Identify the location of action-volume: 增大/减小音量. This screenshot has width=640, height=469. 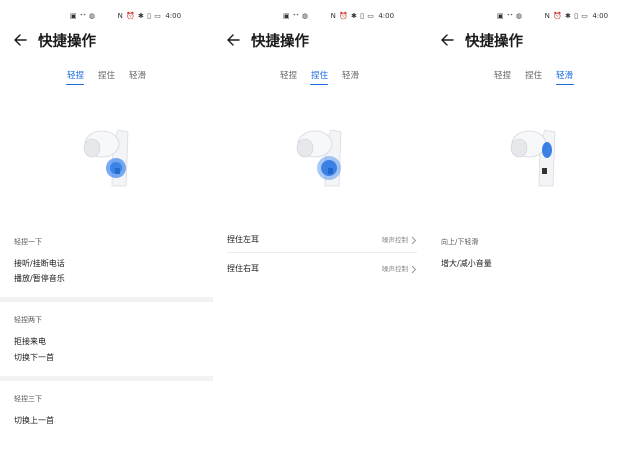
(466, 263).